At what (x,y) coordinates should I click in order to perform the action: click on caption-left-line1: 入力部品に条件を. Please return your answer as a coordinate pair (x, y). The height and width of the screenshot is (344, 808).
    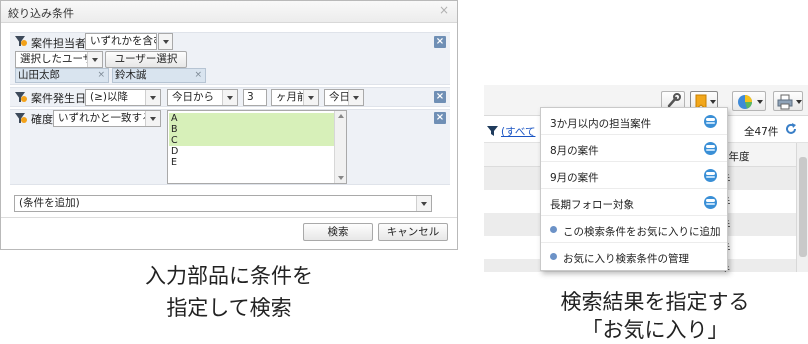
    Looking at the image, I should click on (229, 276).